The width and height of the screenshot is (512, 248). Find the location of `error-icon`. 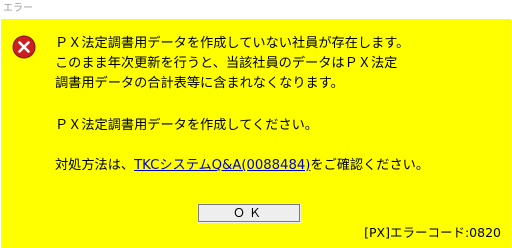

error-icon is located at coordinates (24, 47).